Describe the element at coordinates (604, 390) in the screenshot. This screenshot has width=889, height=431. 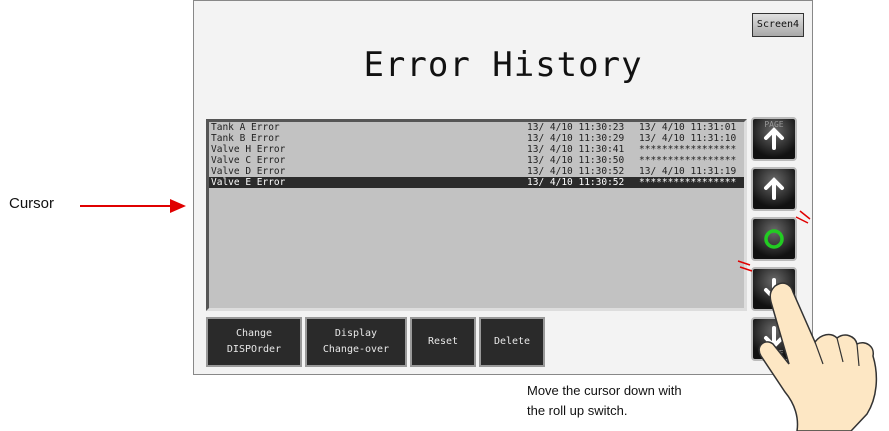
I see `caption-line1: Move the cursor down with` at that location.